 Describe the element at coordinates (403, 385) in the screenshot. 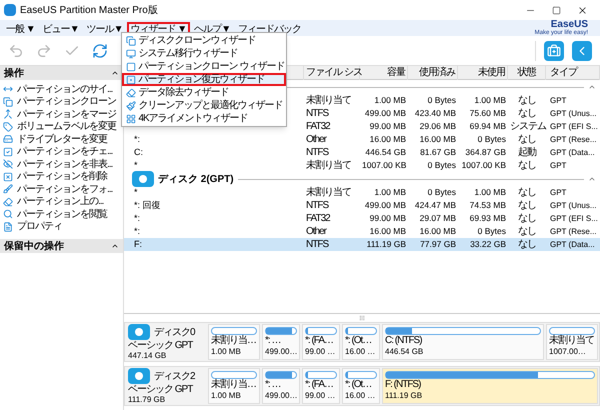

I see `partition-label: F: (NTFS)` at that location.